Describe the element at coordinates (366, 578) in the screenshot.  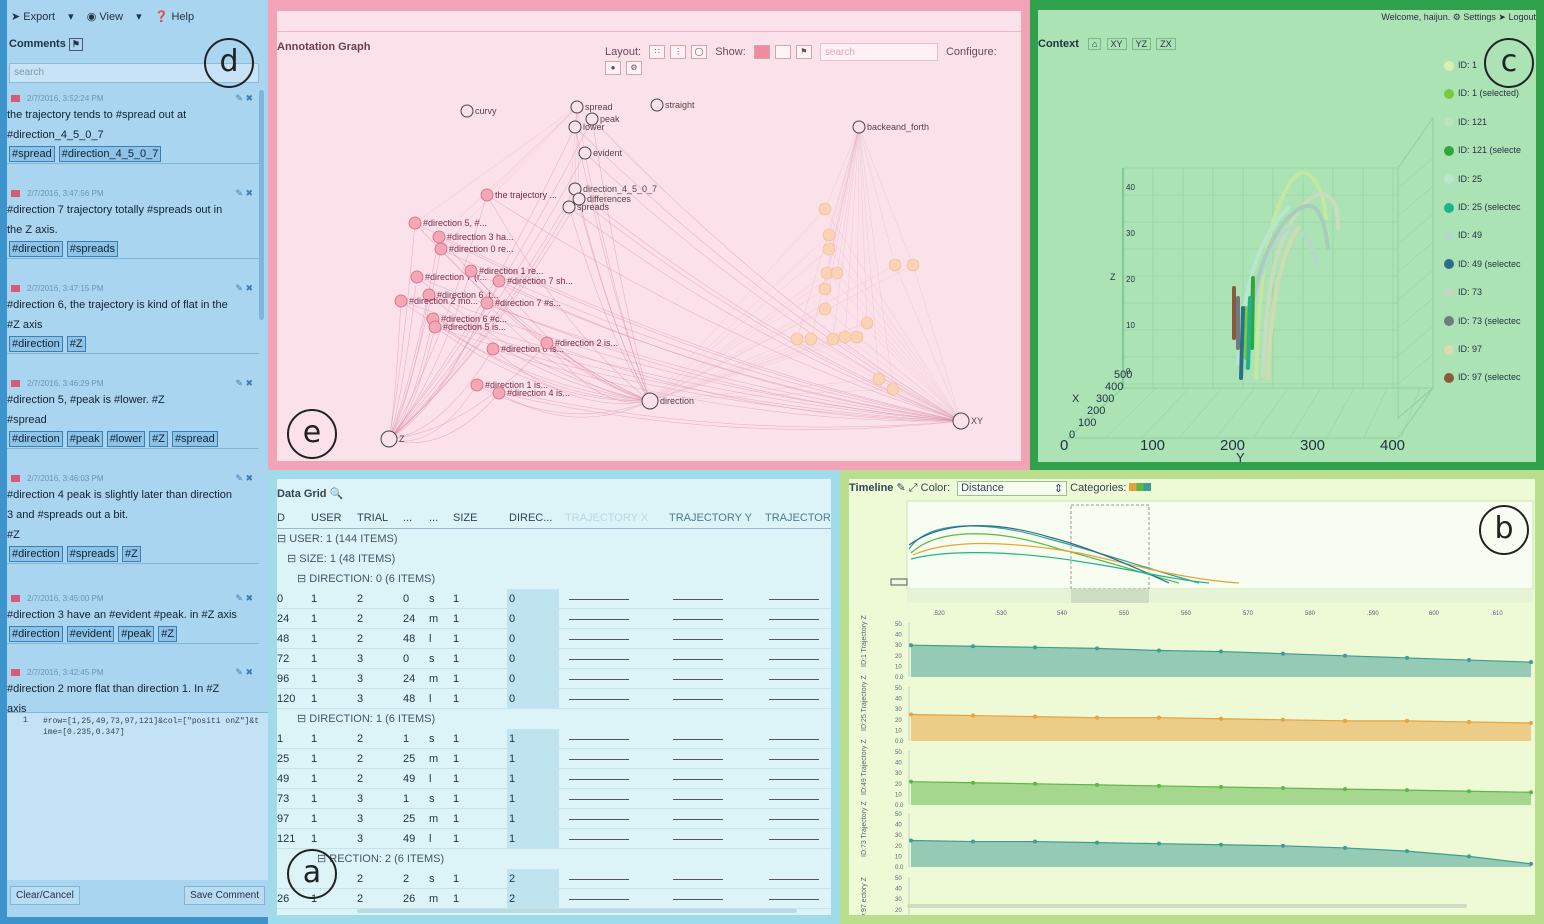
I see `grid-group-header: ⊟ DIRECTION: 0 (6 ITEMS)` at that location.